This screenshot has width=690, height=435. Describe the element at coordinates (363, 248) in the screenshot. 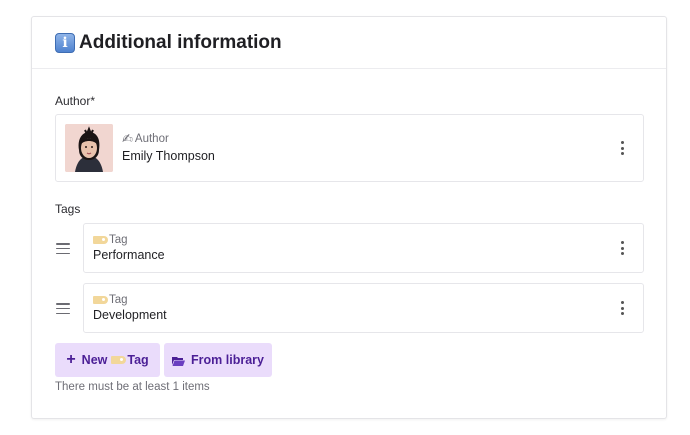

I see `tag-card-performance: Tag Performance` at that location.